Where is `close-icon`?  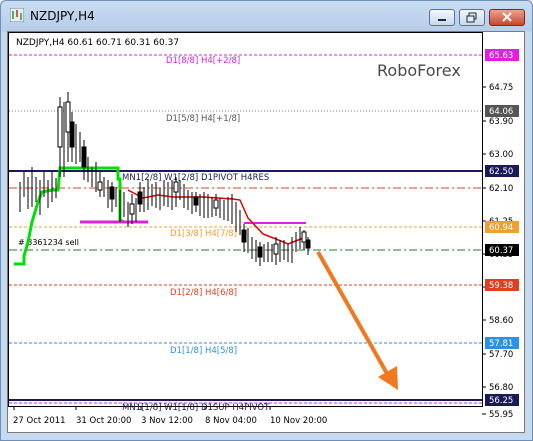 close-icon is located at coordinates (507, 17).